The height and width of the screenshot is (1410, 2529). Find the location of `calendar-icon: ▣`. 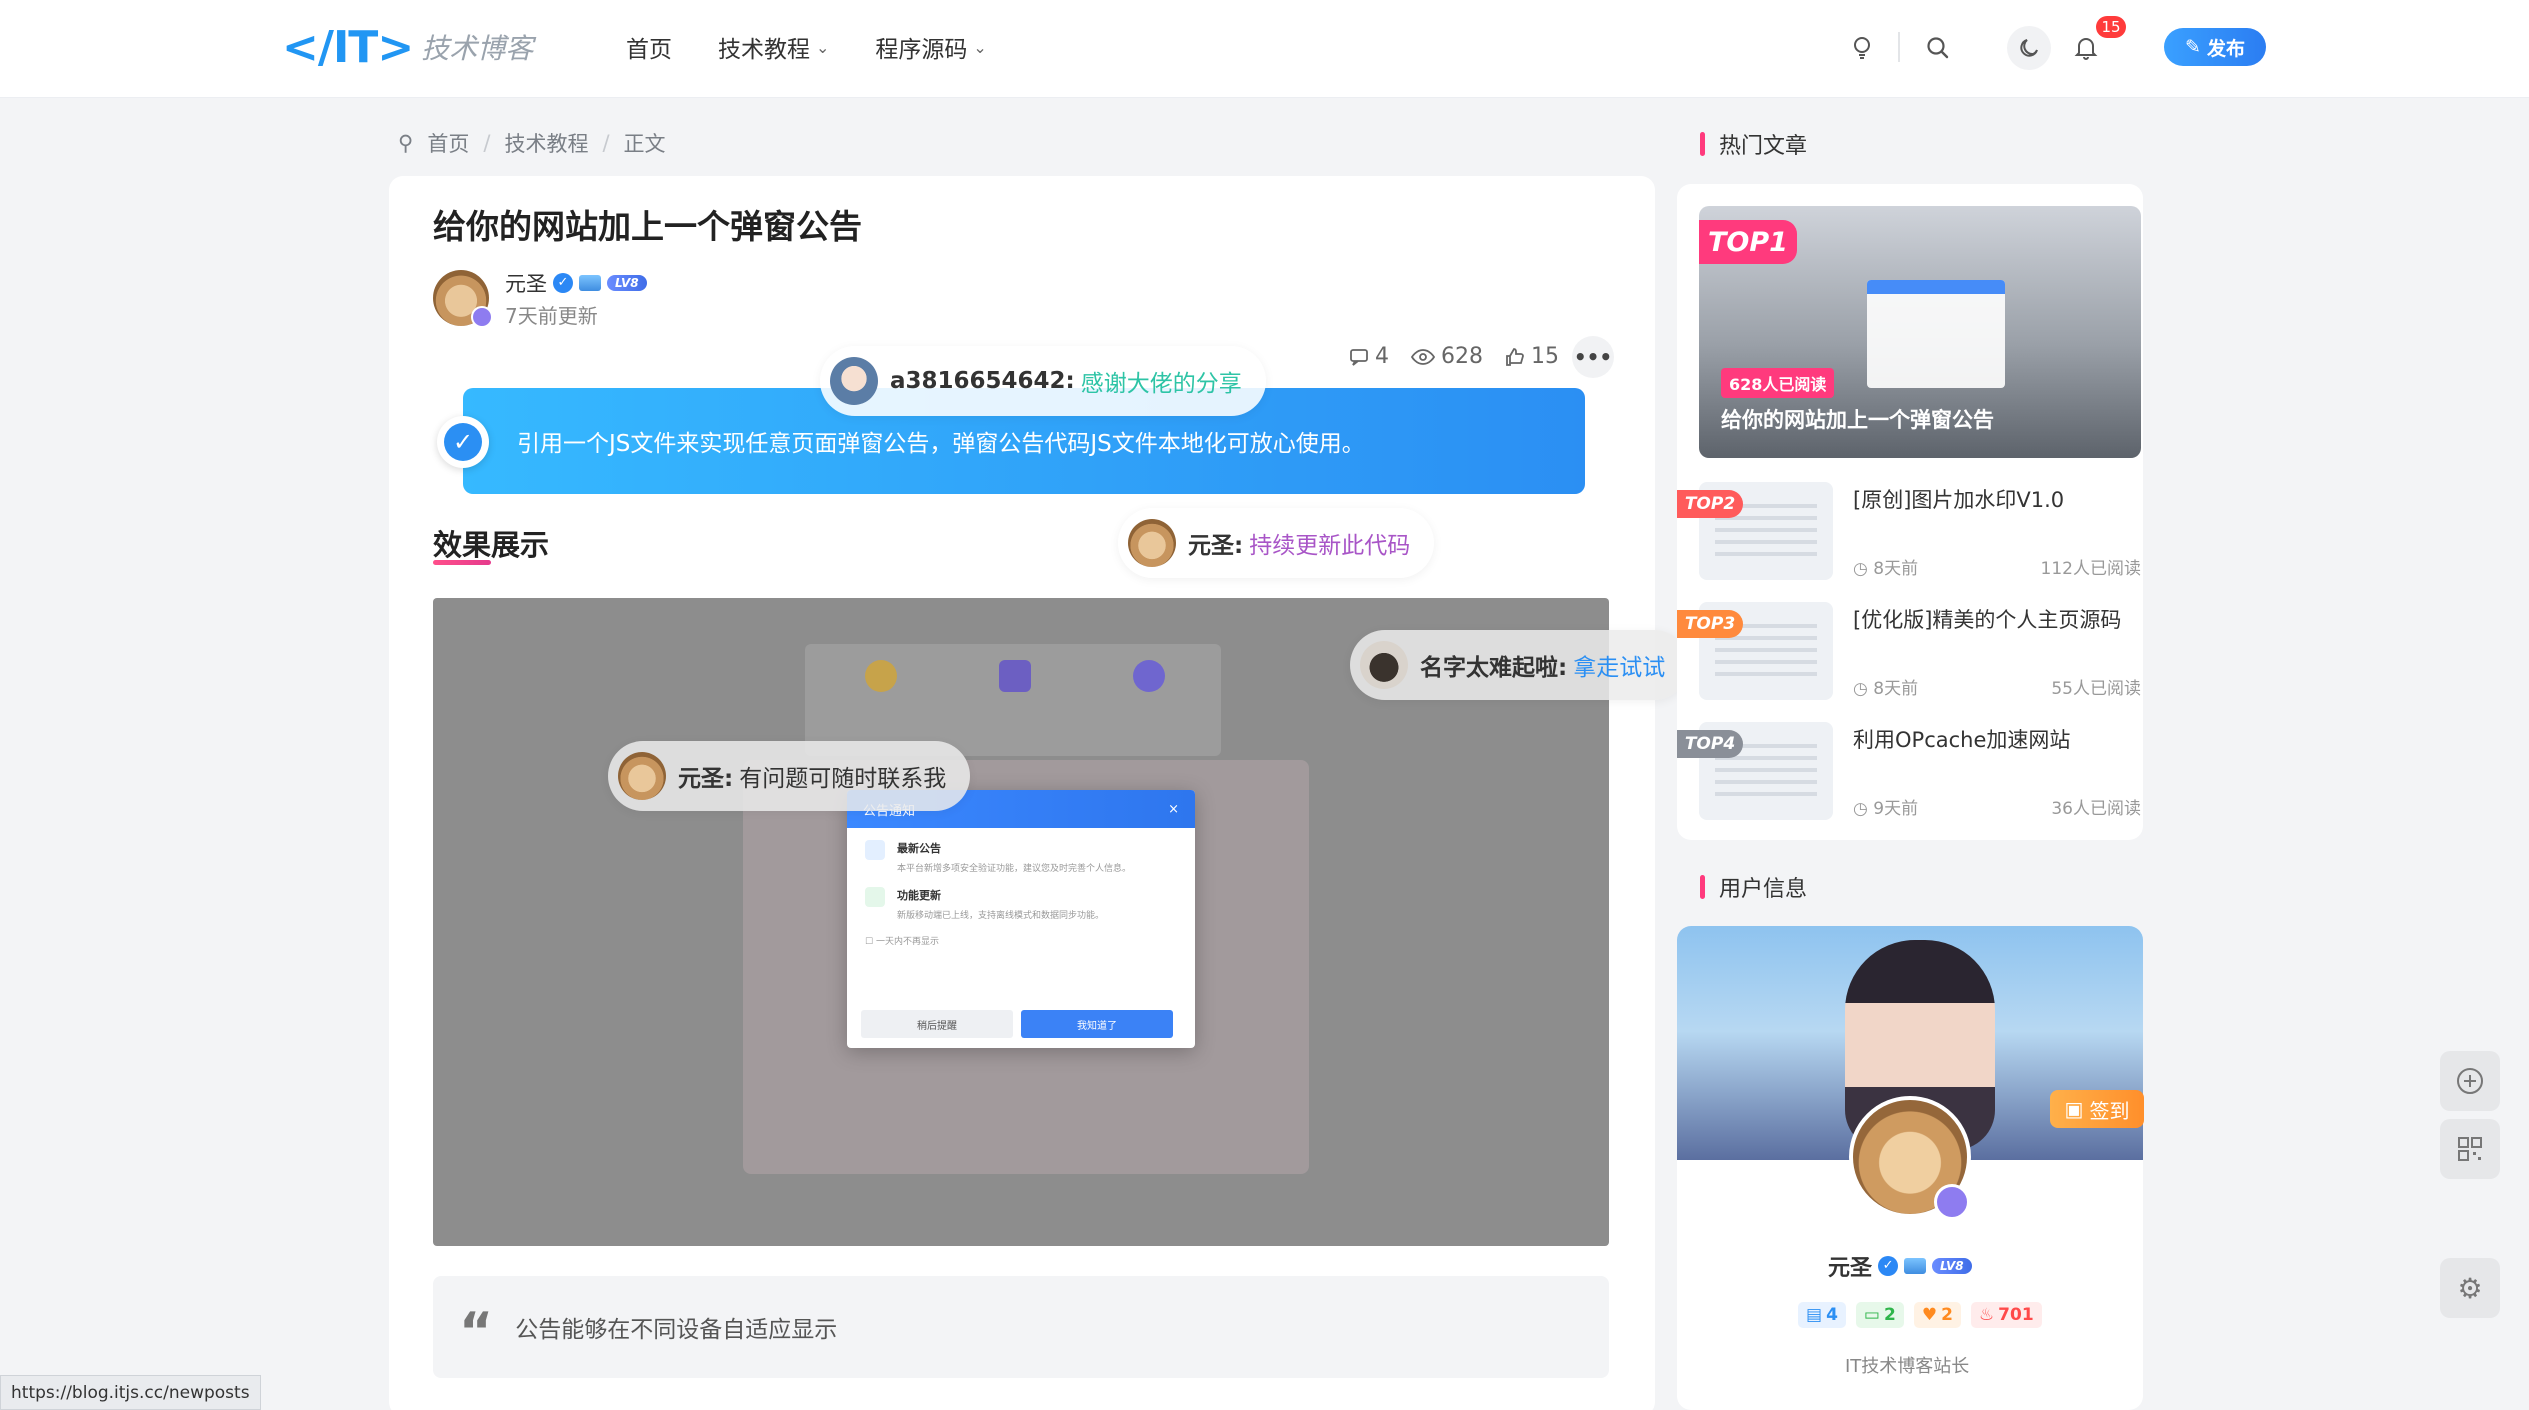

calendar-icon: ▣ is located at coordinates (2074, 1109).